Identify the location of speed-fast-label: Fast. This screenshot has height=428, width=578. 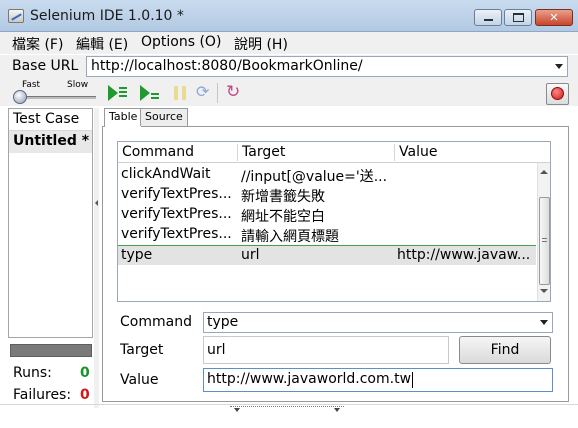
(31, 85).